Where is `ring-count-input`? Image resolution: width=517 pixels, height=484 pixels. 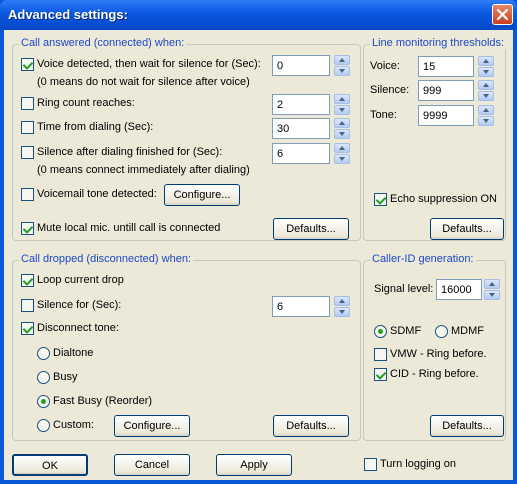
ring-count-input is located at coordinates (301, 104).